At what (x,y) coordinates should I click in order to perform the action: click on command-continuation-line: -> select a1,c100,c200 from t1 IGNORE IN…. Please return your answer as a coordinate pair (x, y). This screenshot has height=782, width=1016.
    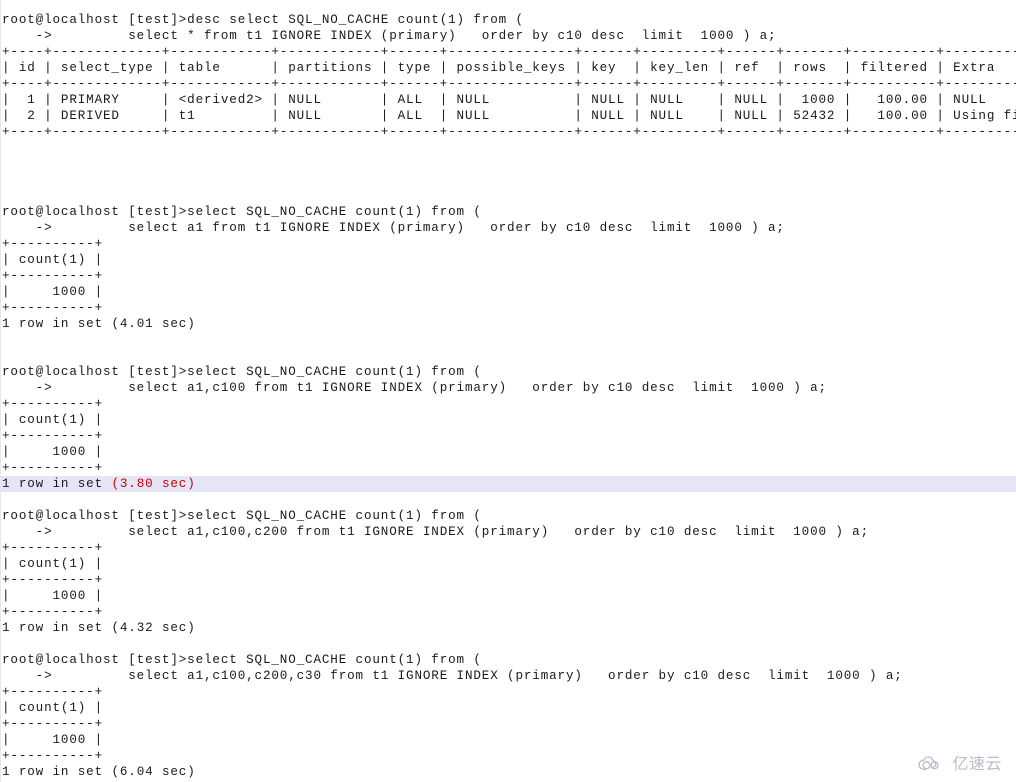
    Looking at the image, I should click on (435, 532).